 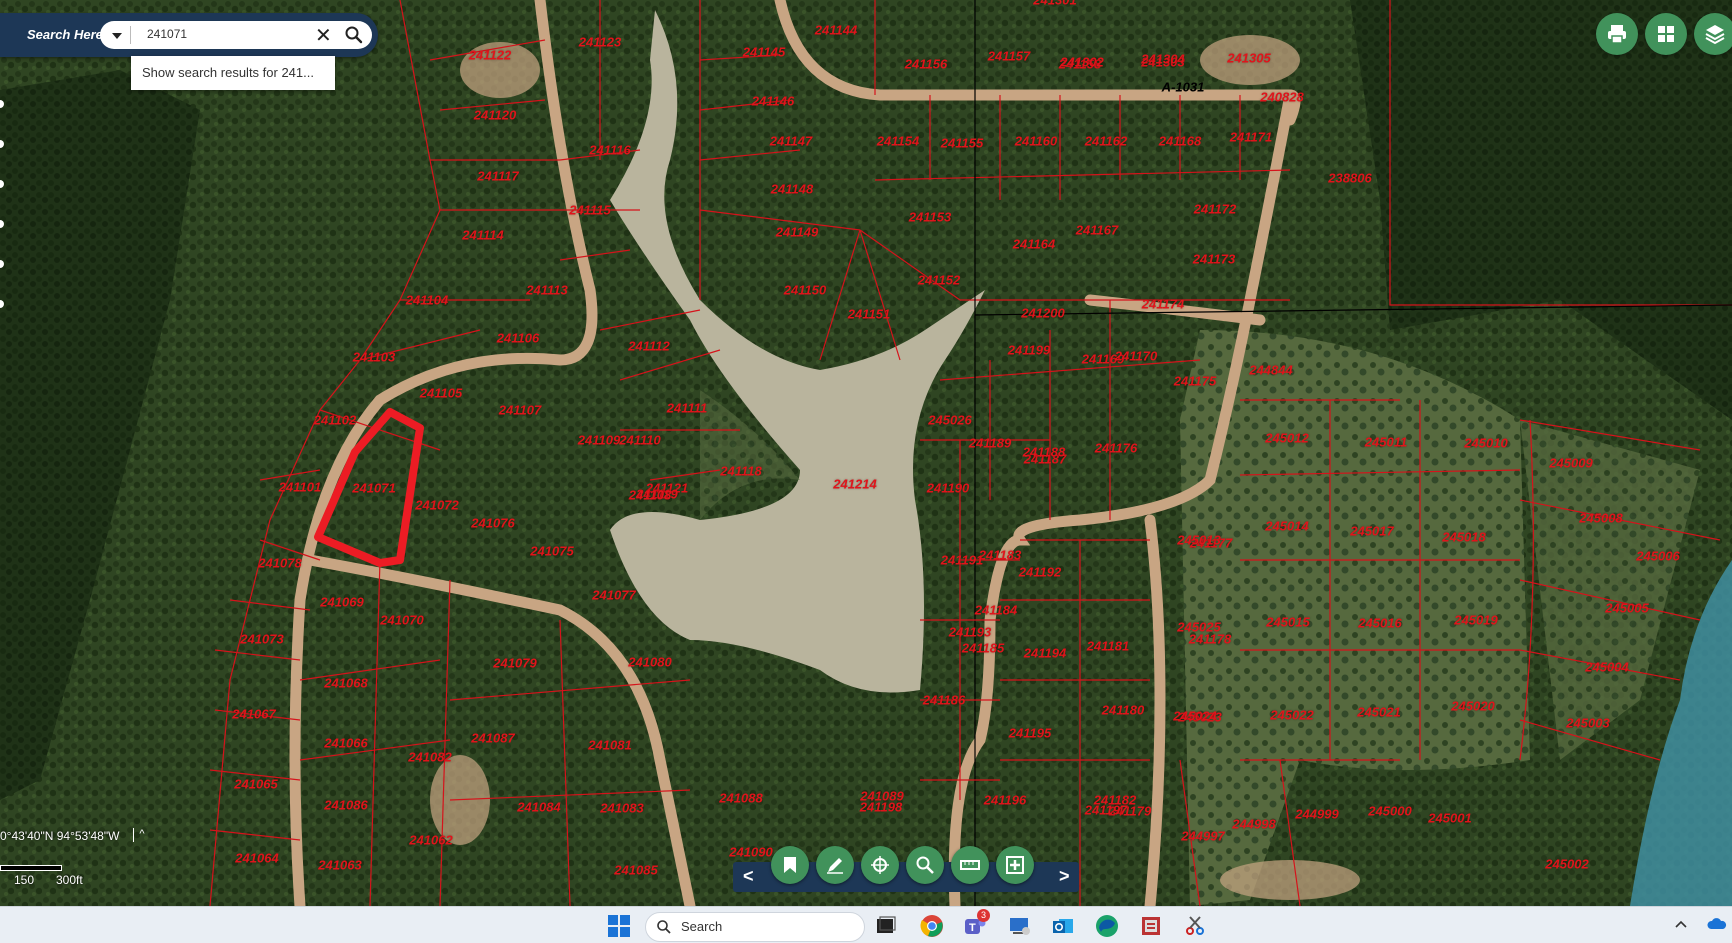 I want to click on toolbar-prev-button: <, so click(x=748, y=876).